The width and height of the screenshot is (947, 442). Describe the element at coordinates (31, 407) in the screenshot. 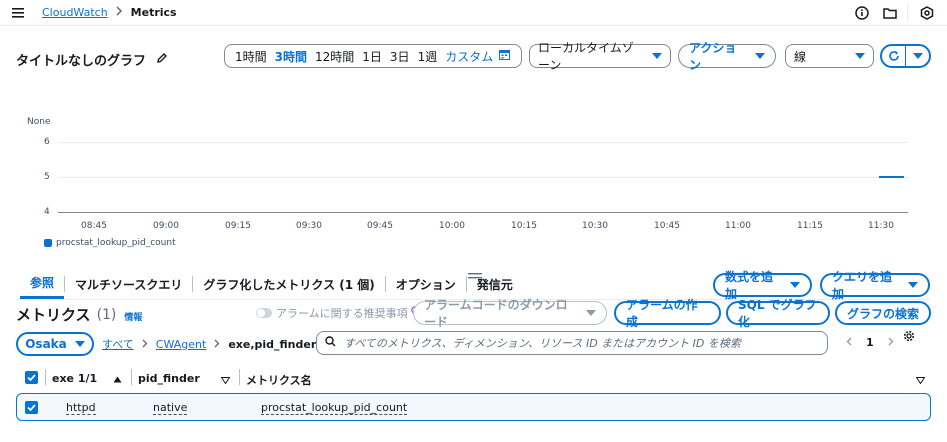

I see `row-checkbox` at that location.